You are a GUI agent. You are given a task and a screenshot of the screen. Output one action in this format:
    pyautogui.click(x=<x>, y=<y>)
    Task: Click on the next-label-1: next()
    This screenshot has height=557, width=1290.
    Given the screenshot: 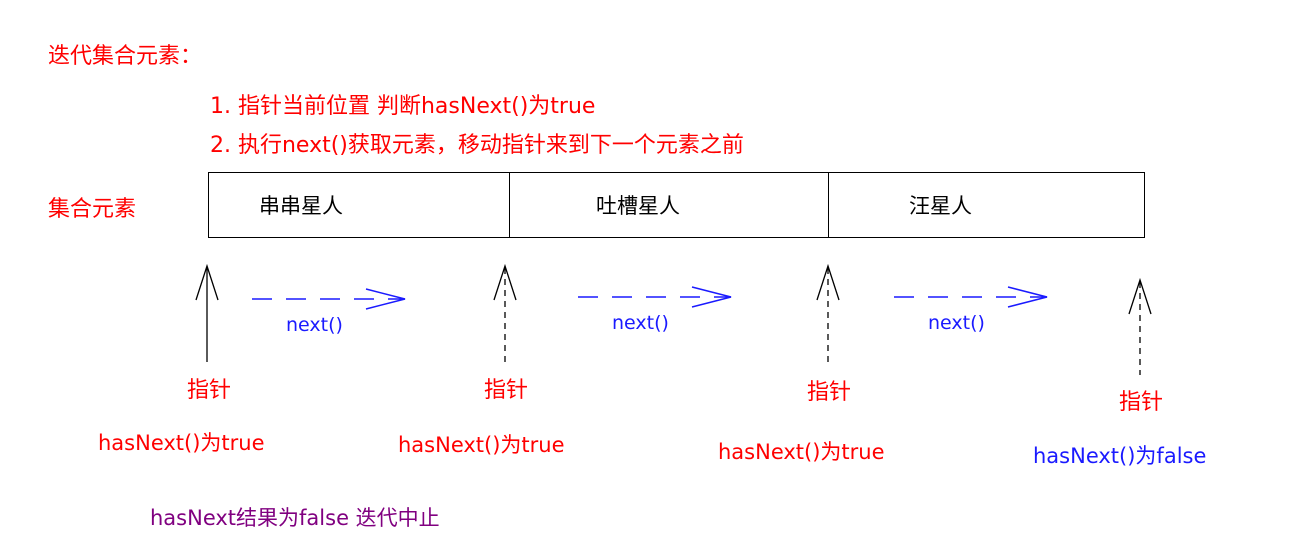 What is the action you would take?
    pyautogui.click(x=314, y=325)
    